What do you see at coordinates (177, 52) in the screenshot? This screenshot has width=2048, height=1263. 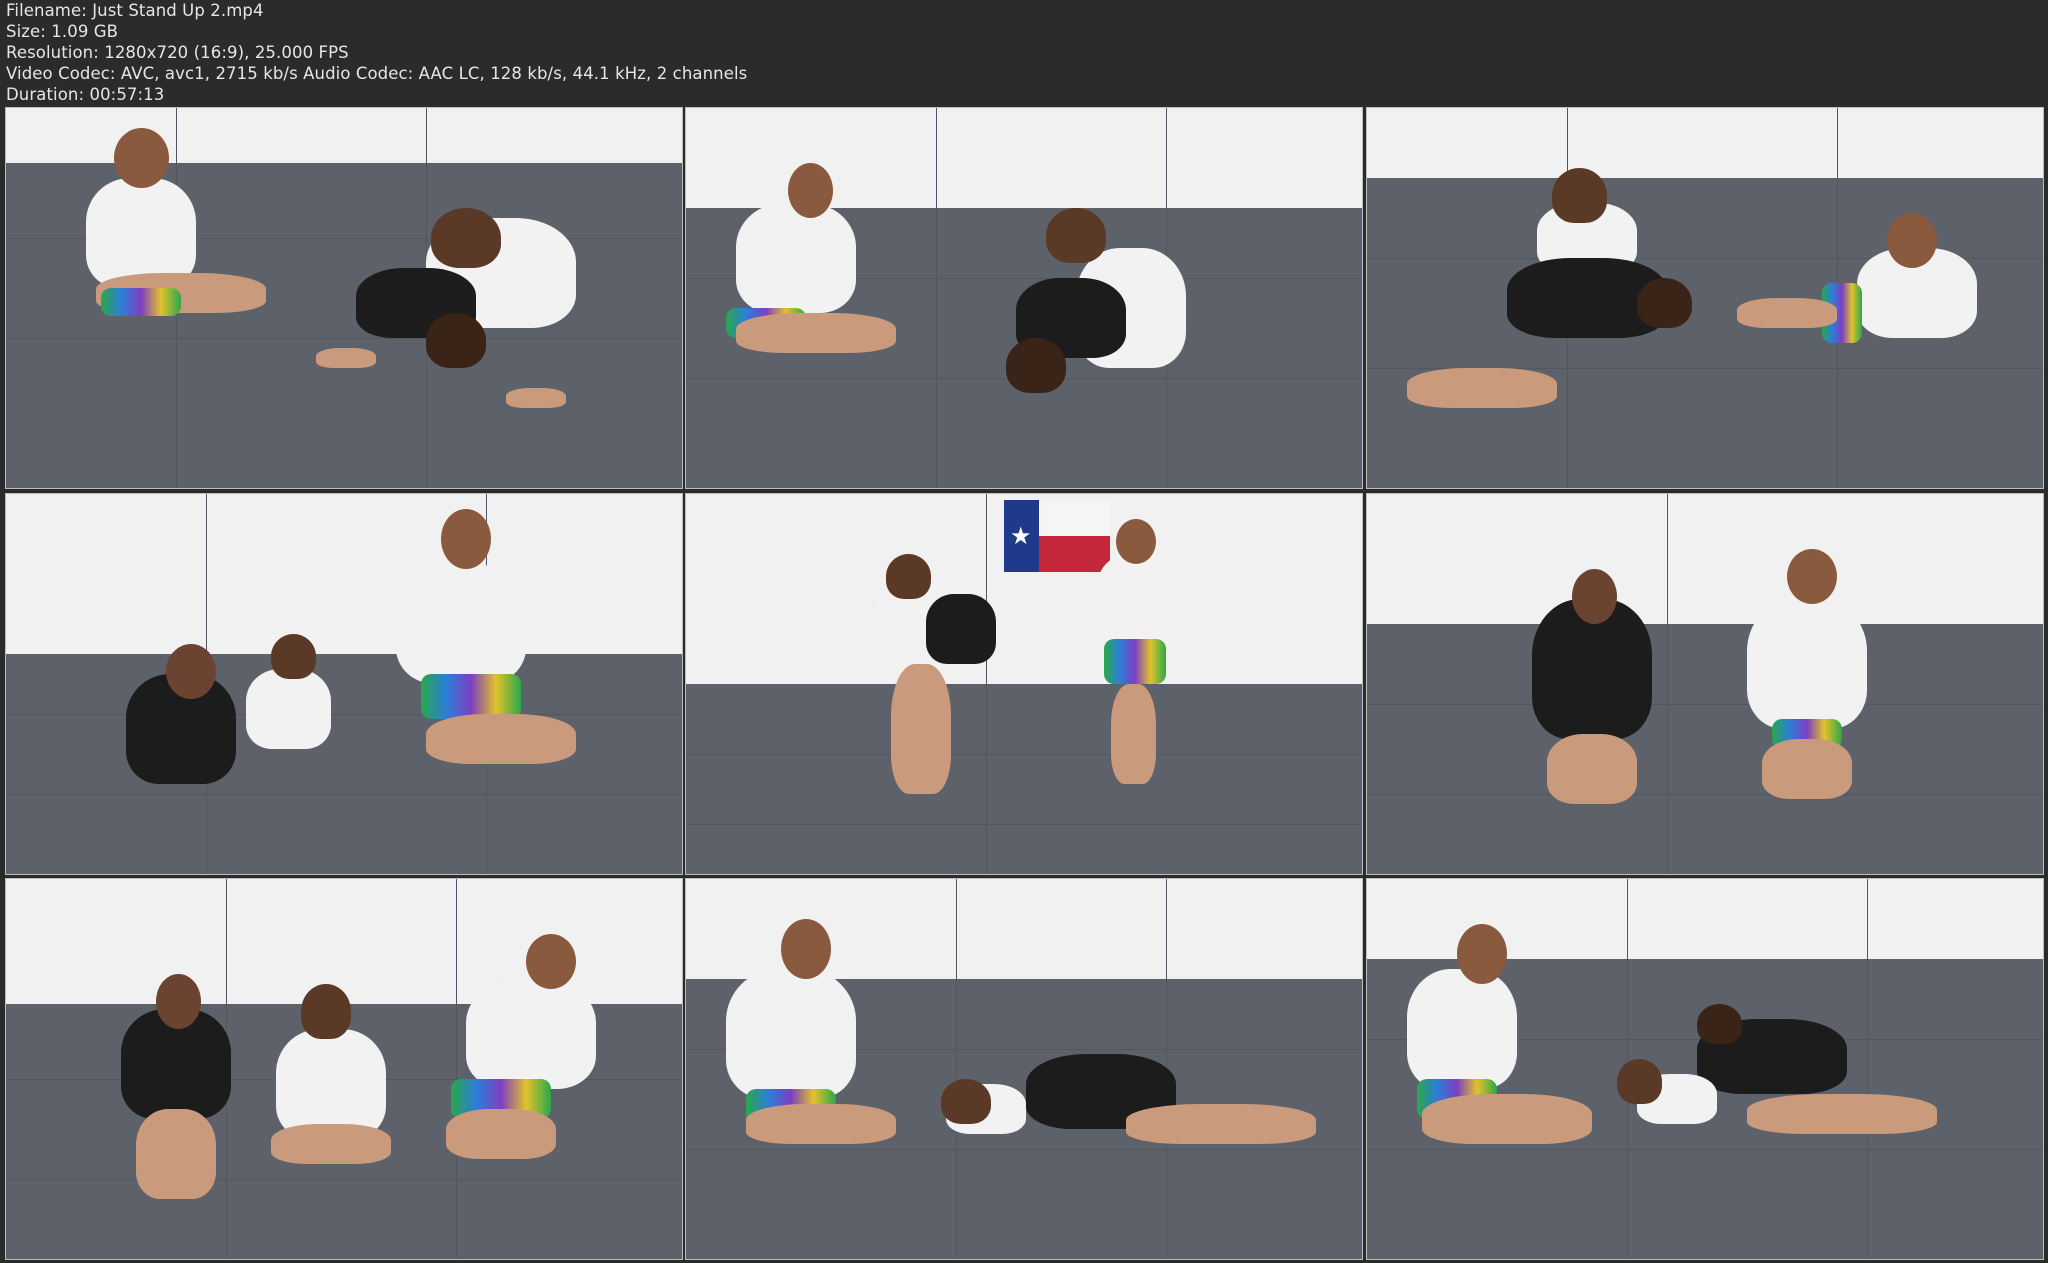 I see `resolution-text: Resolution: 1280x720 (16:9), 25.000 FPS` at bounding box center [177, 52].